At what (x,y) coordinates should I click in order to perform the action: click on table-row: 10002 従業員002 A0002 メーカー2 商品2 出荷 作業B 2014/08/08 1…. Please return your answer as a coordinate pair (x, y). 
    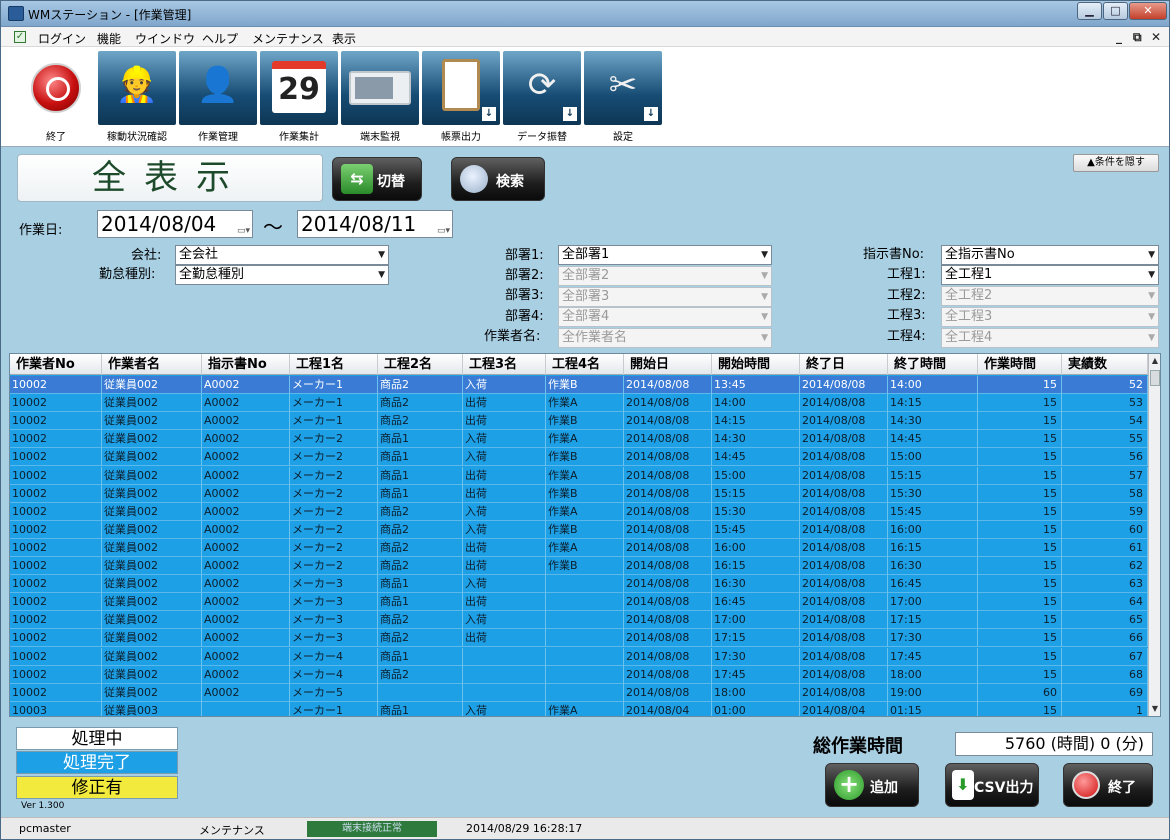
    Looking at the image, I should click on (579, 566).